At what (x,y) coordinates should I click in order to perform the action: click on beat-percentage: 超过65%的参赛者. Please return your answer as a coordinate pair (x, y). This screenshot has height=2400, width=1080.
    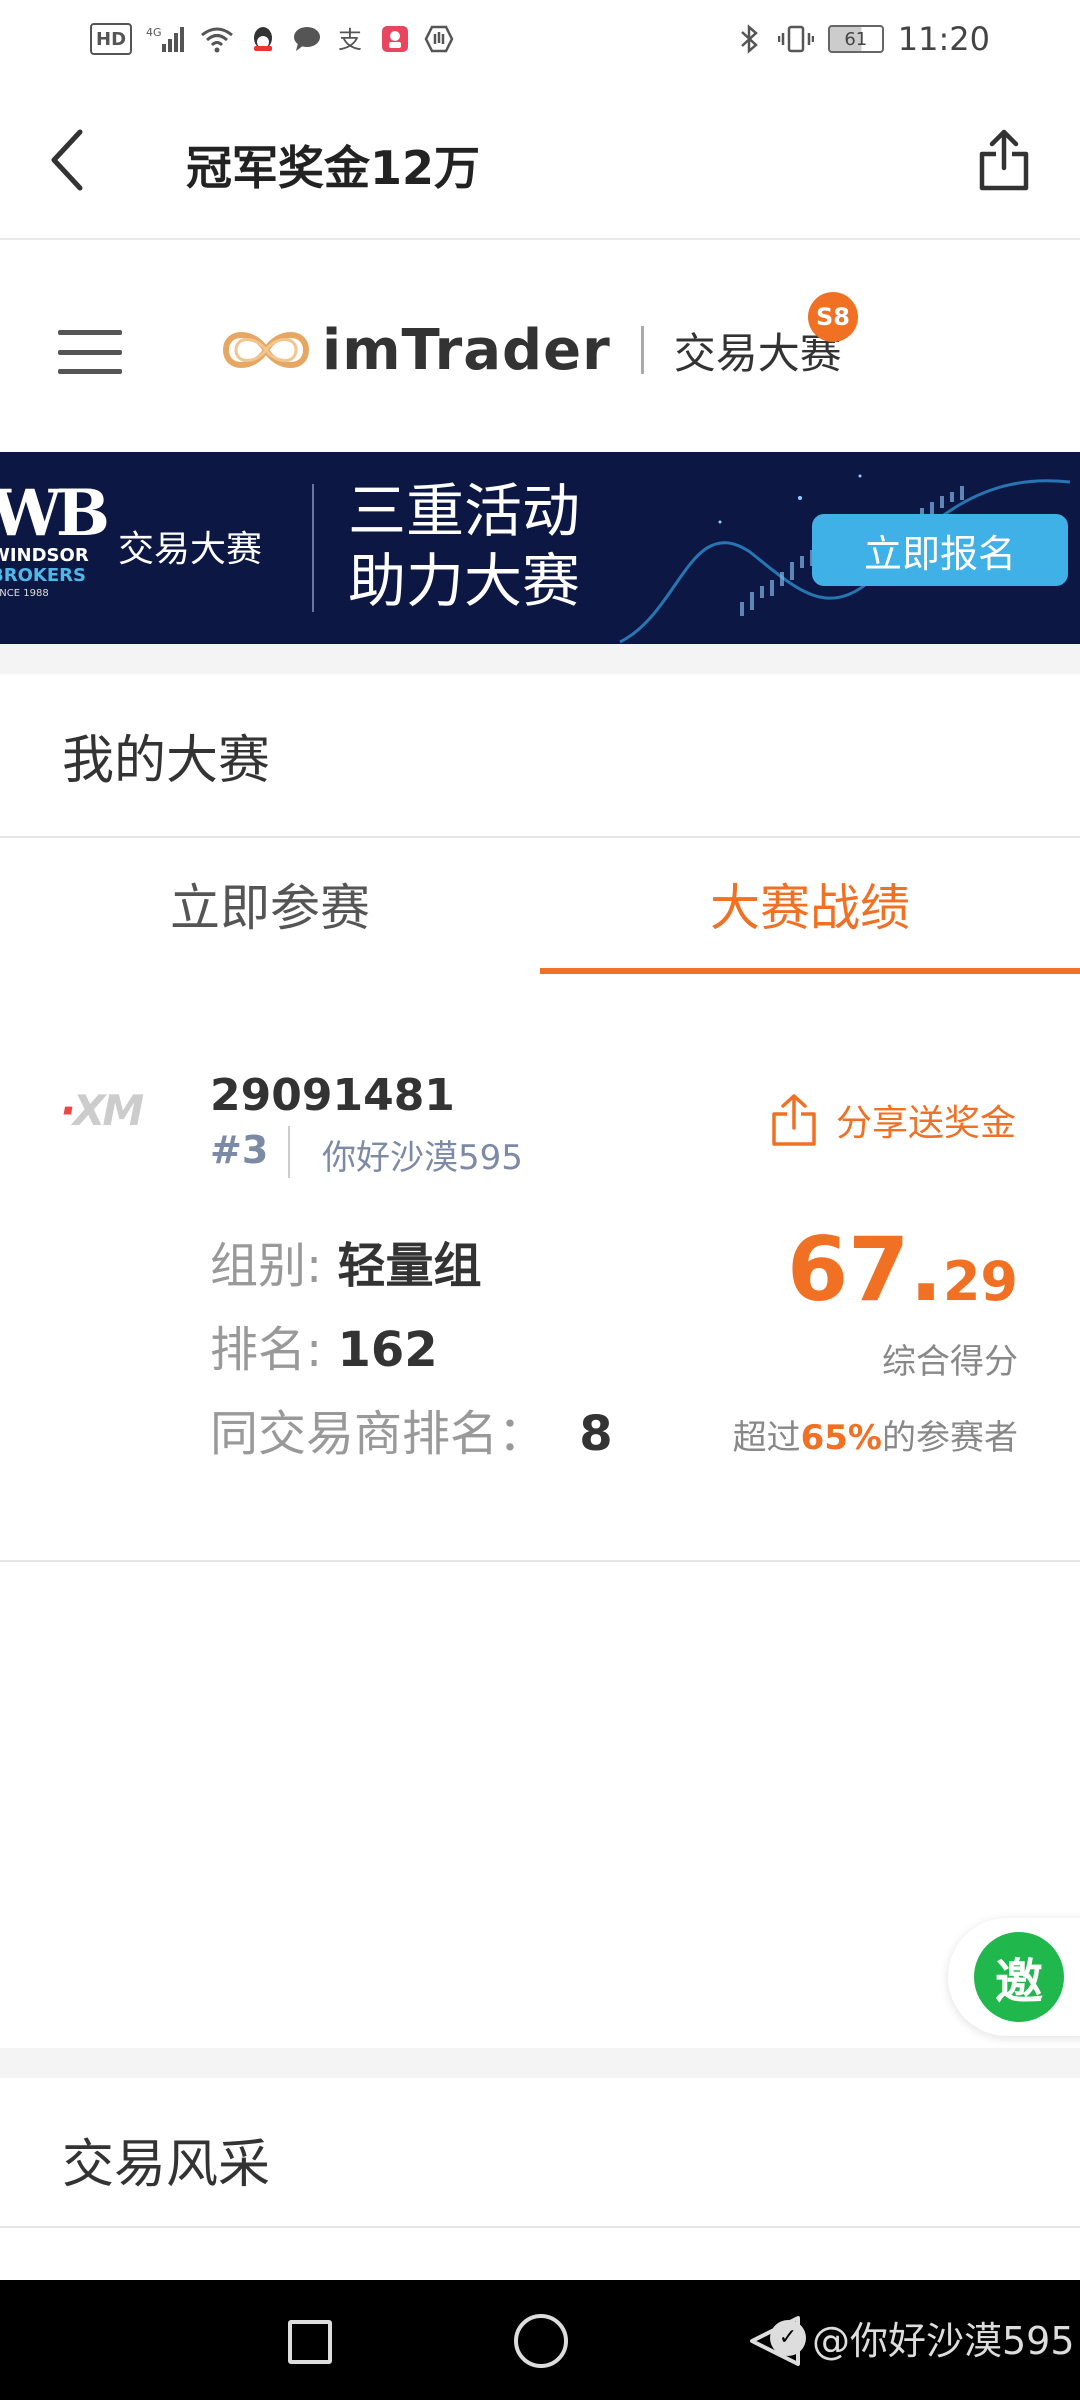
    Looking at the image, I should click on (875, 1434).